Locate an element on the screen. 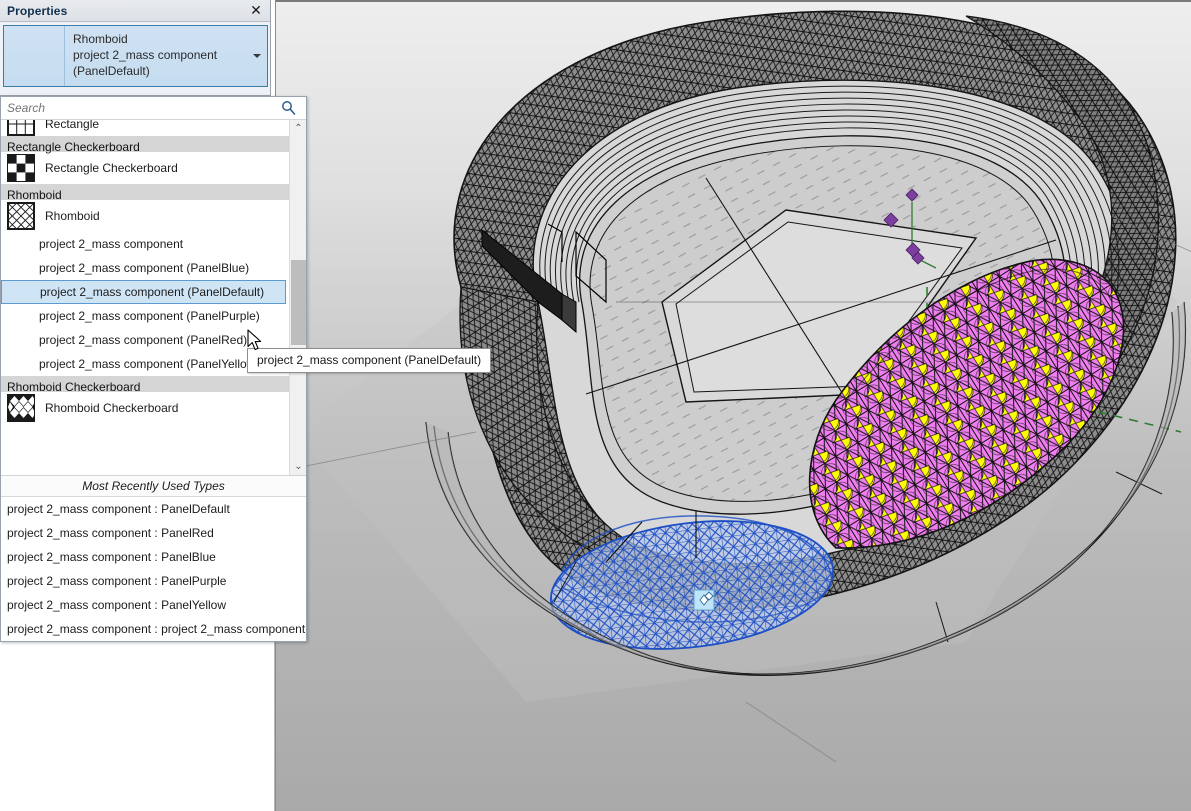  list-item-subtype-selected: project 2_mass component (PanelDefault) is located at coordinates (143, 292).